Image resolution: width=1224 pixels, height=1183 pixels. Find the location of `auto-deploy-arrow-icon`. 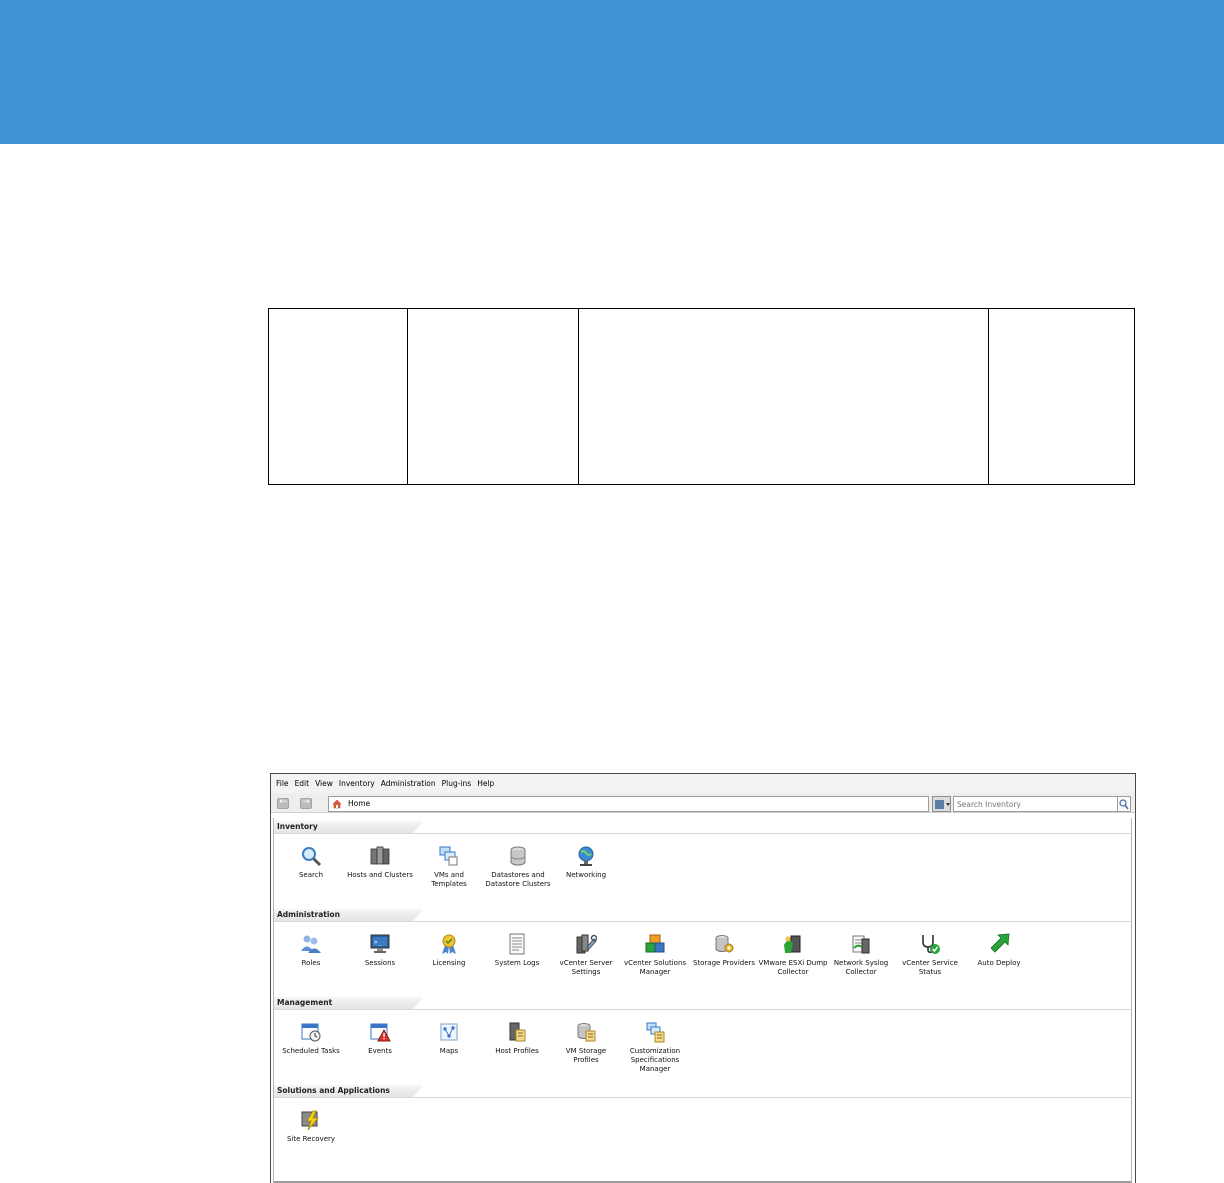

auto-deploy-arrow-icon is located at coordinates (1000, 943).